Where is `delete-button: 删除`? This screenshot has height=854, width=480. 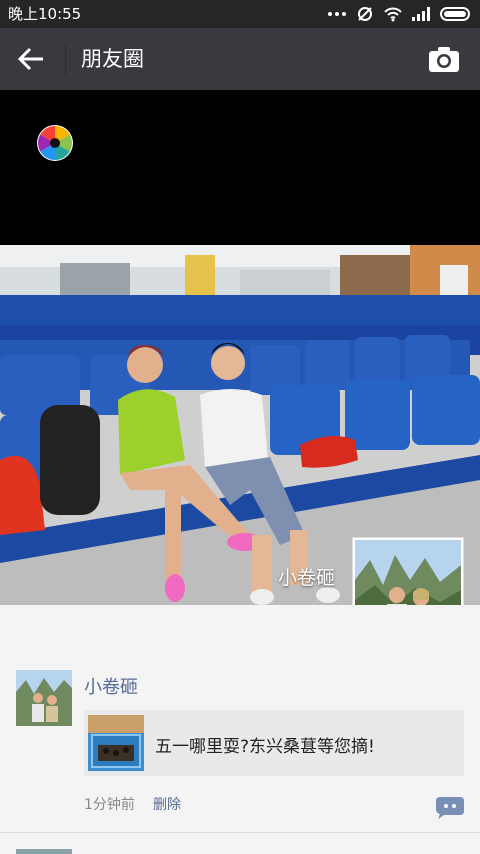
delete-button: 删除 is located at coordinates (167, 804).